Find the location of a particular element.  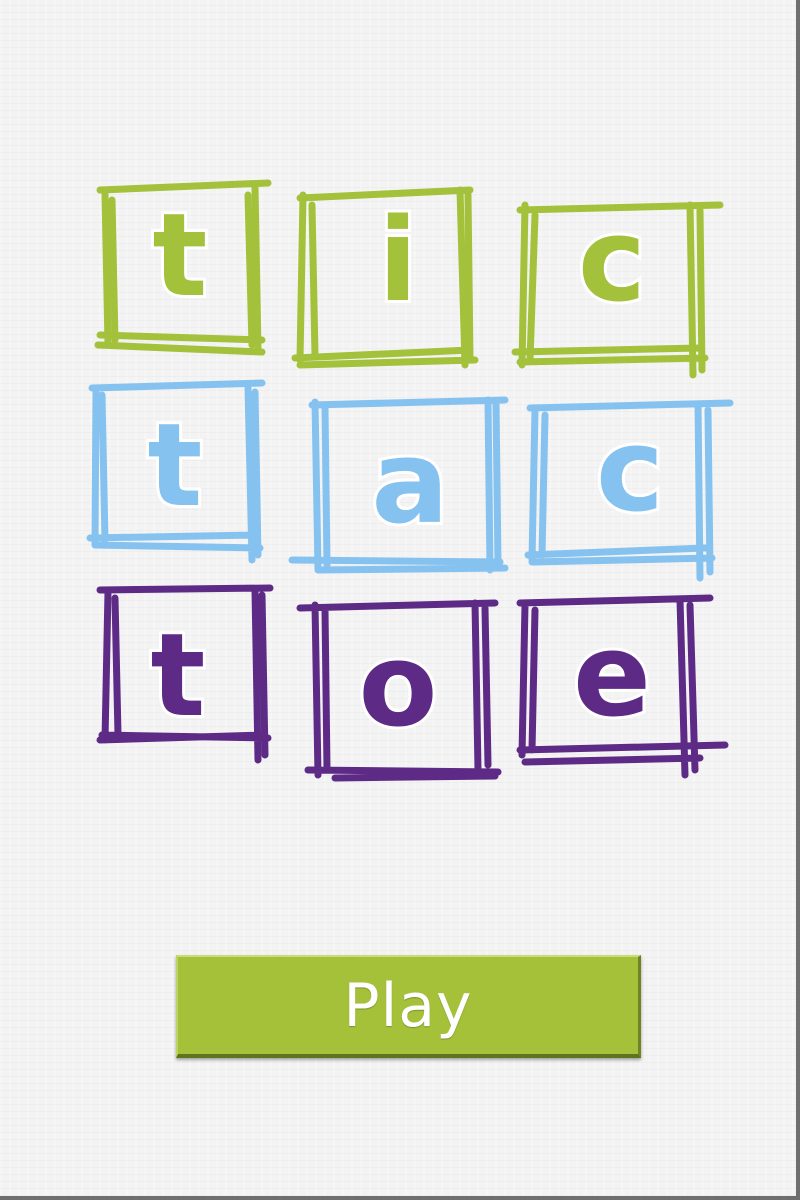

logo-tile: a is located at coordinates (398, 485).